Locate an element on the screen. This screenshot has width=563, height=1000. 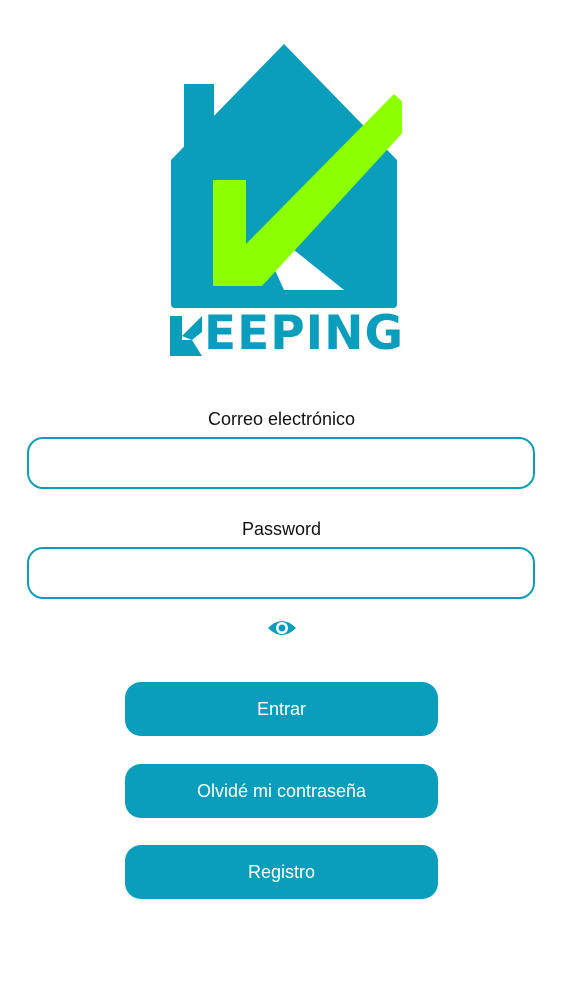
brand-wordmark: EEPING is located at coordinates (285, 334).